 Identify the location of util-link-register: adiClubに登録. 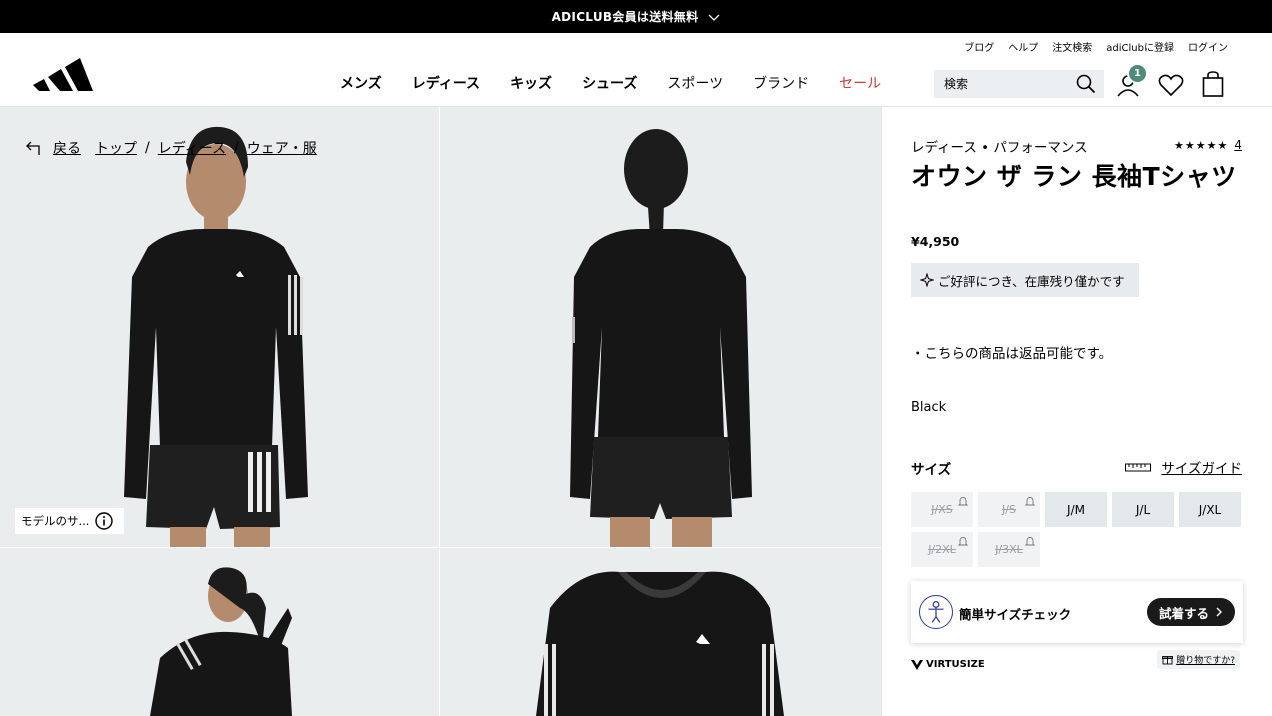
(1140, 46).